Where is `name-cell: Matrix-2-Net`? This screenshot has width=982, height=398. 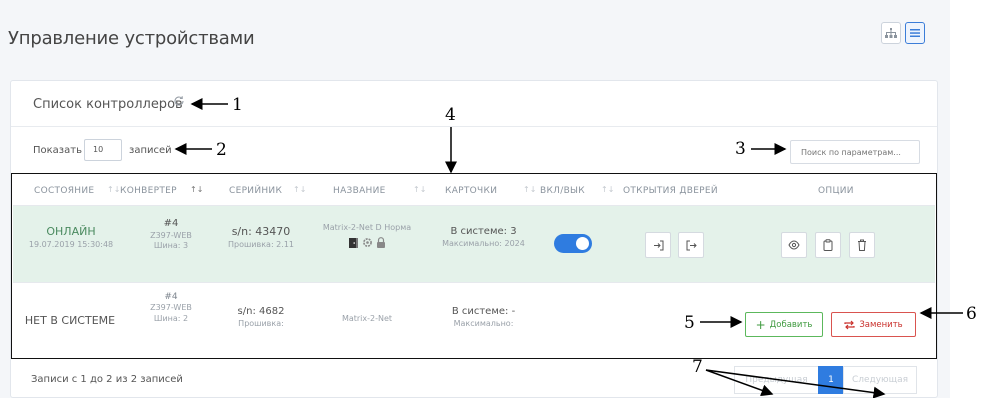 name-cell: Matrix-2-Net is located at coordinates (367, 319).